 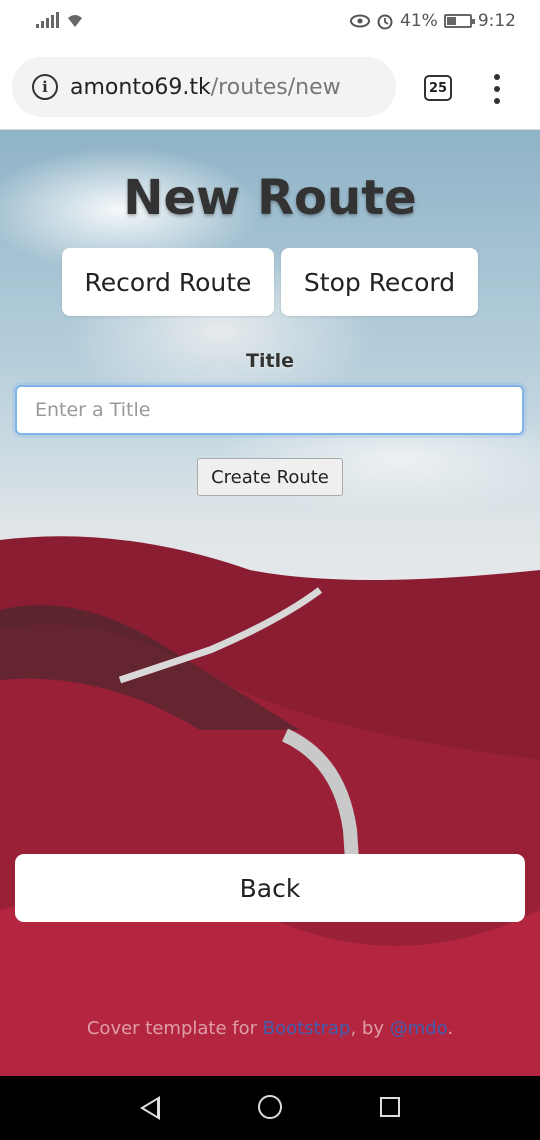 What do you see at coordinates (75, 21) in the screenshot?
I see `wifi-icon` at bounding box center [75, 21].